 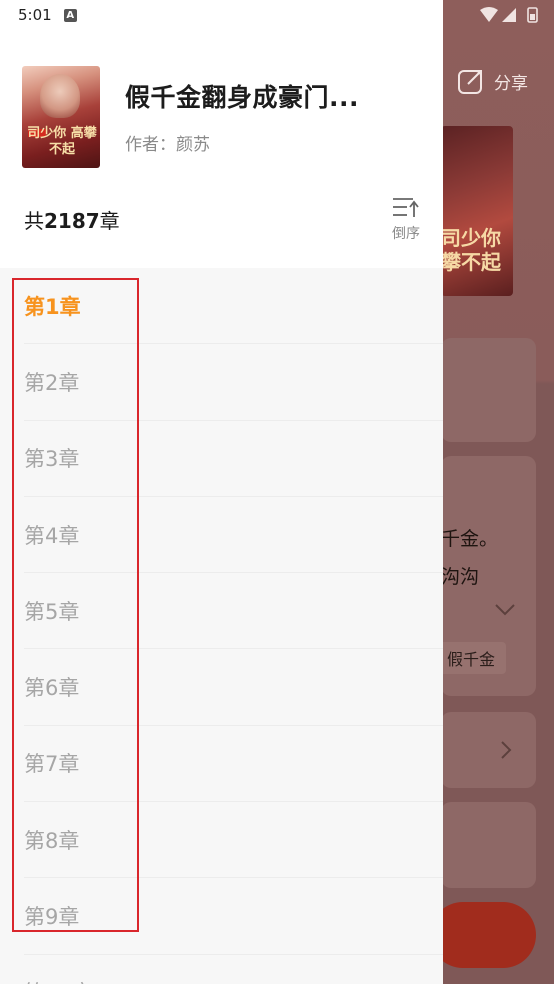 What do you see at coordinates (221, 15) in the screenshot?
I see `status-bar: 5:01 A` at bounding box center [221, 15].